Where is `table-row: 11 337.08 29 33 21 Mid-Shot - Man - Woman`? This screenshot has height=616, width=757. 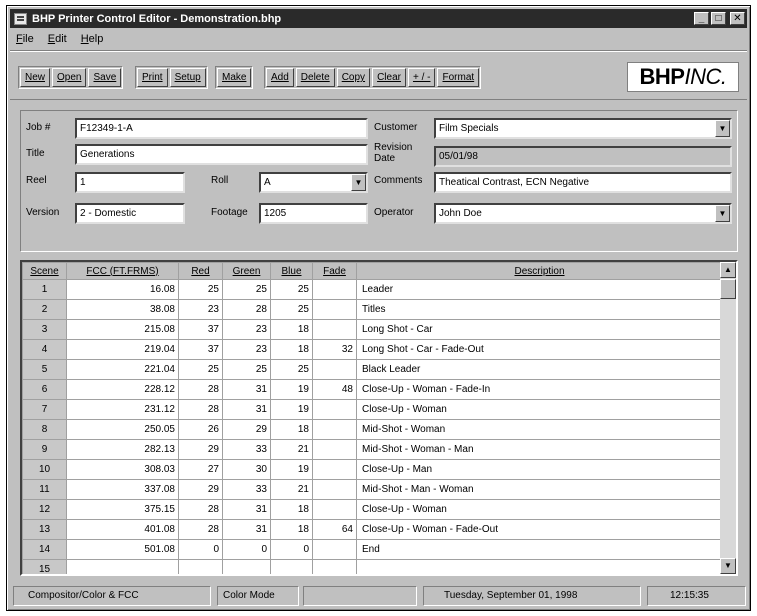 table-row: 11 337.08 29 33 21 Mid-Shot - Man - Woman is located at coordinates (372, 489).